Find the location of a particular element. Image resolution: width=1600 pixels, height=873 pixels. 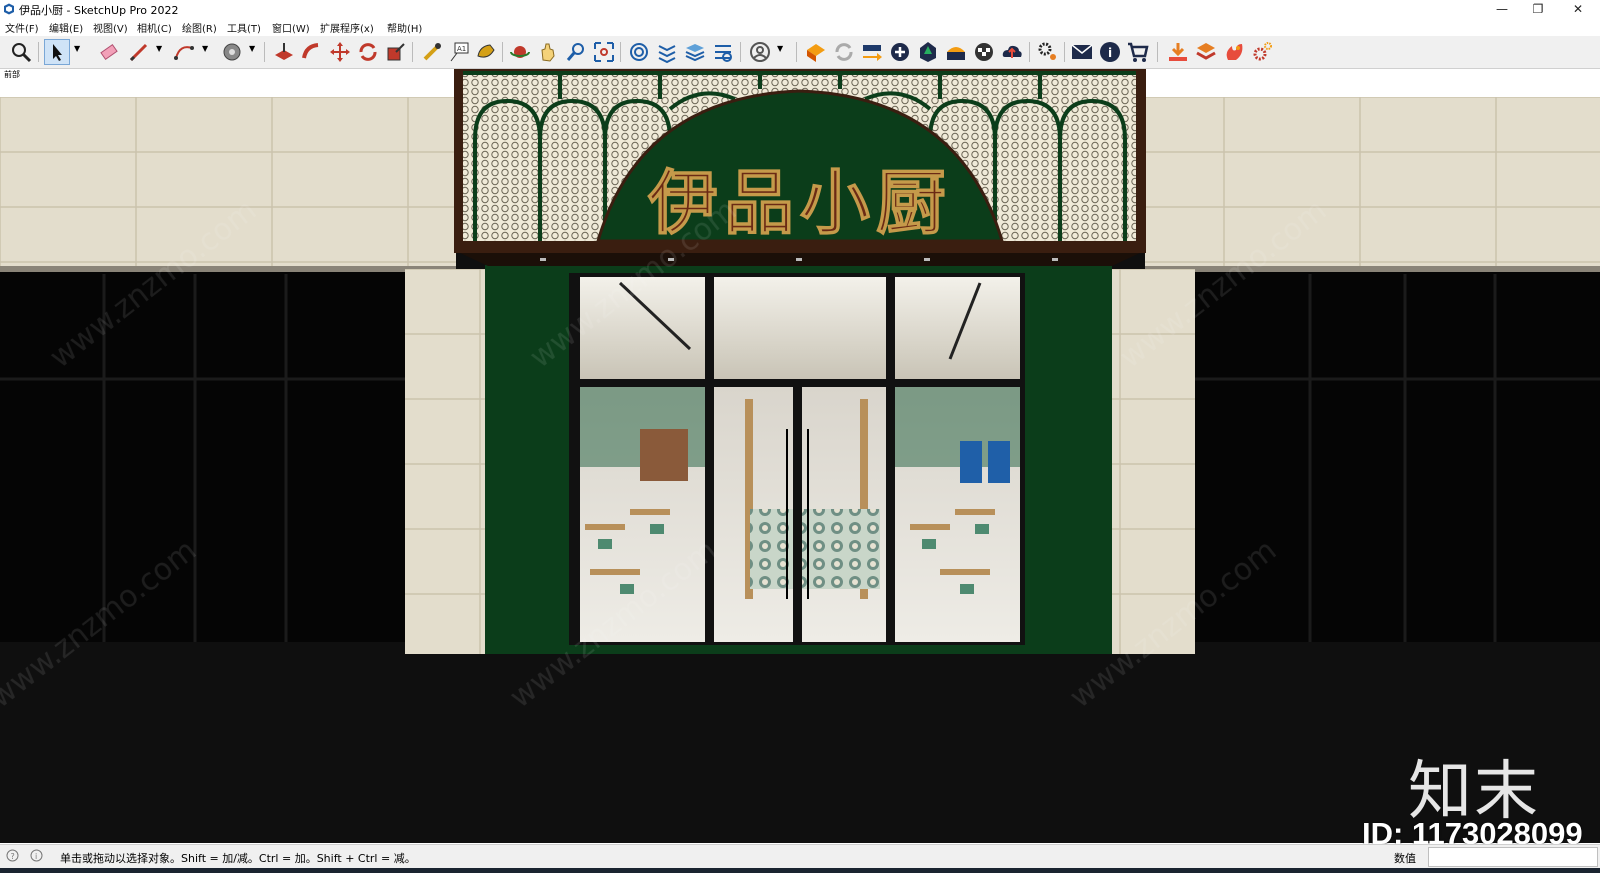

geo-location-icon: ? is located at coordinates (12, 855).